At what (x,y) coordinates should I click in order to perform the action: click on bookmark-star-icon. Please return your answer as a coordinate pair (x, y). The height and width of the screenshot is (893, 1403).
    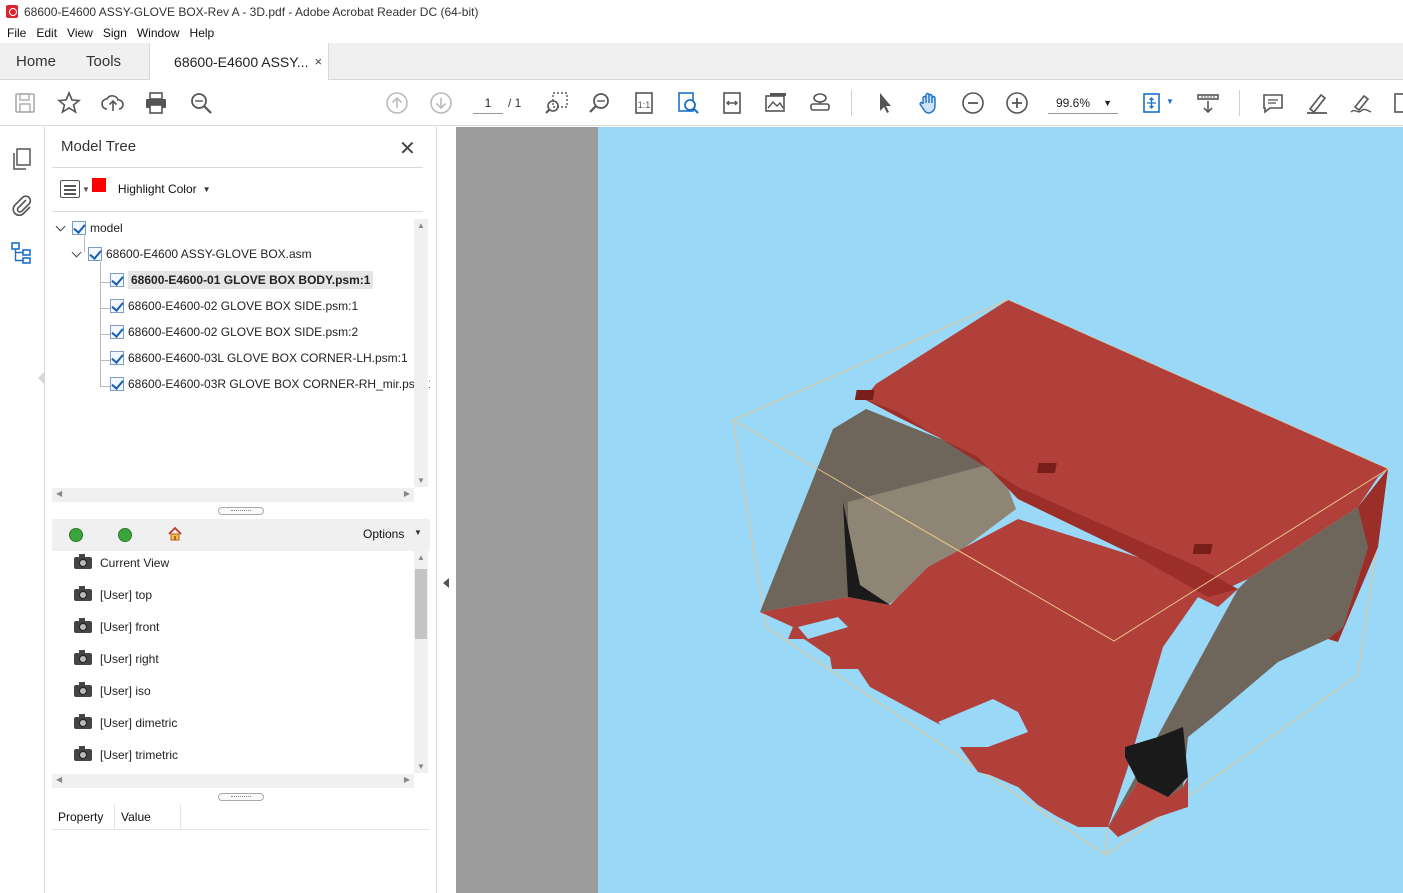
    Looking at the image, I should click on (69, 103).